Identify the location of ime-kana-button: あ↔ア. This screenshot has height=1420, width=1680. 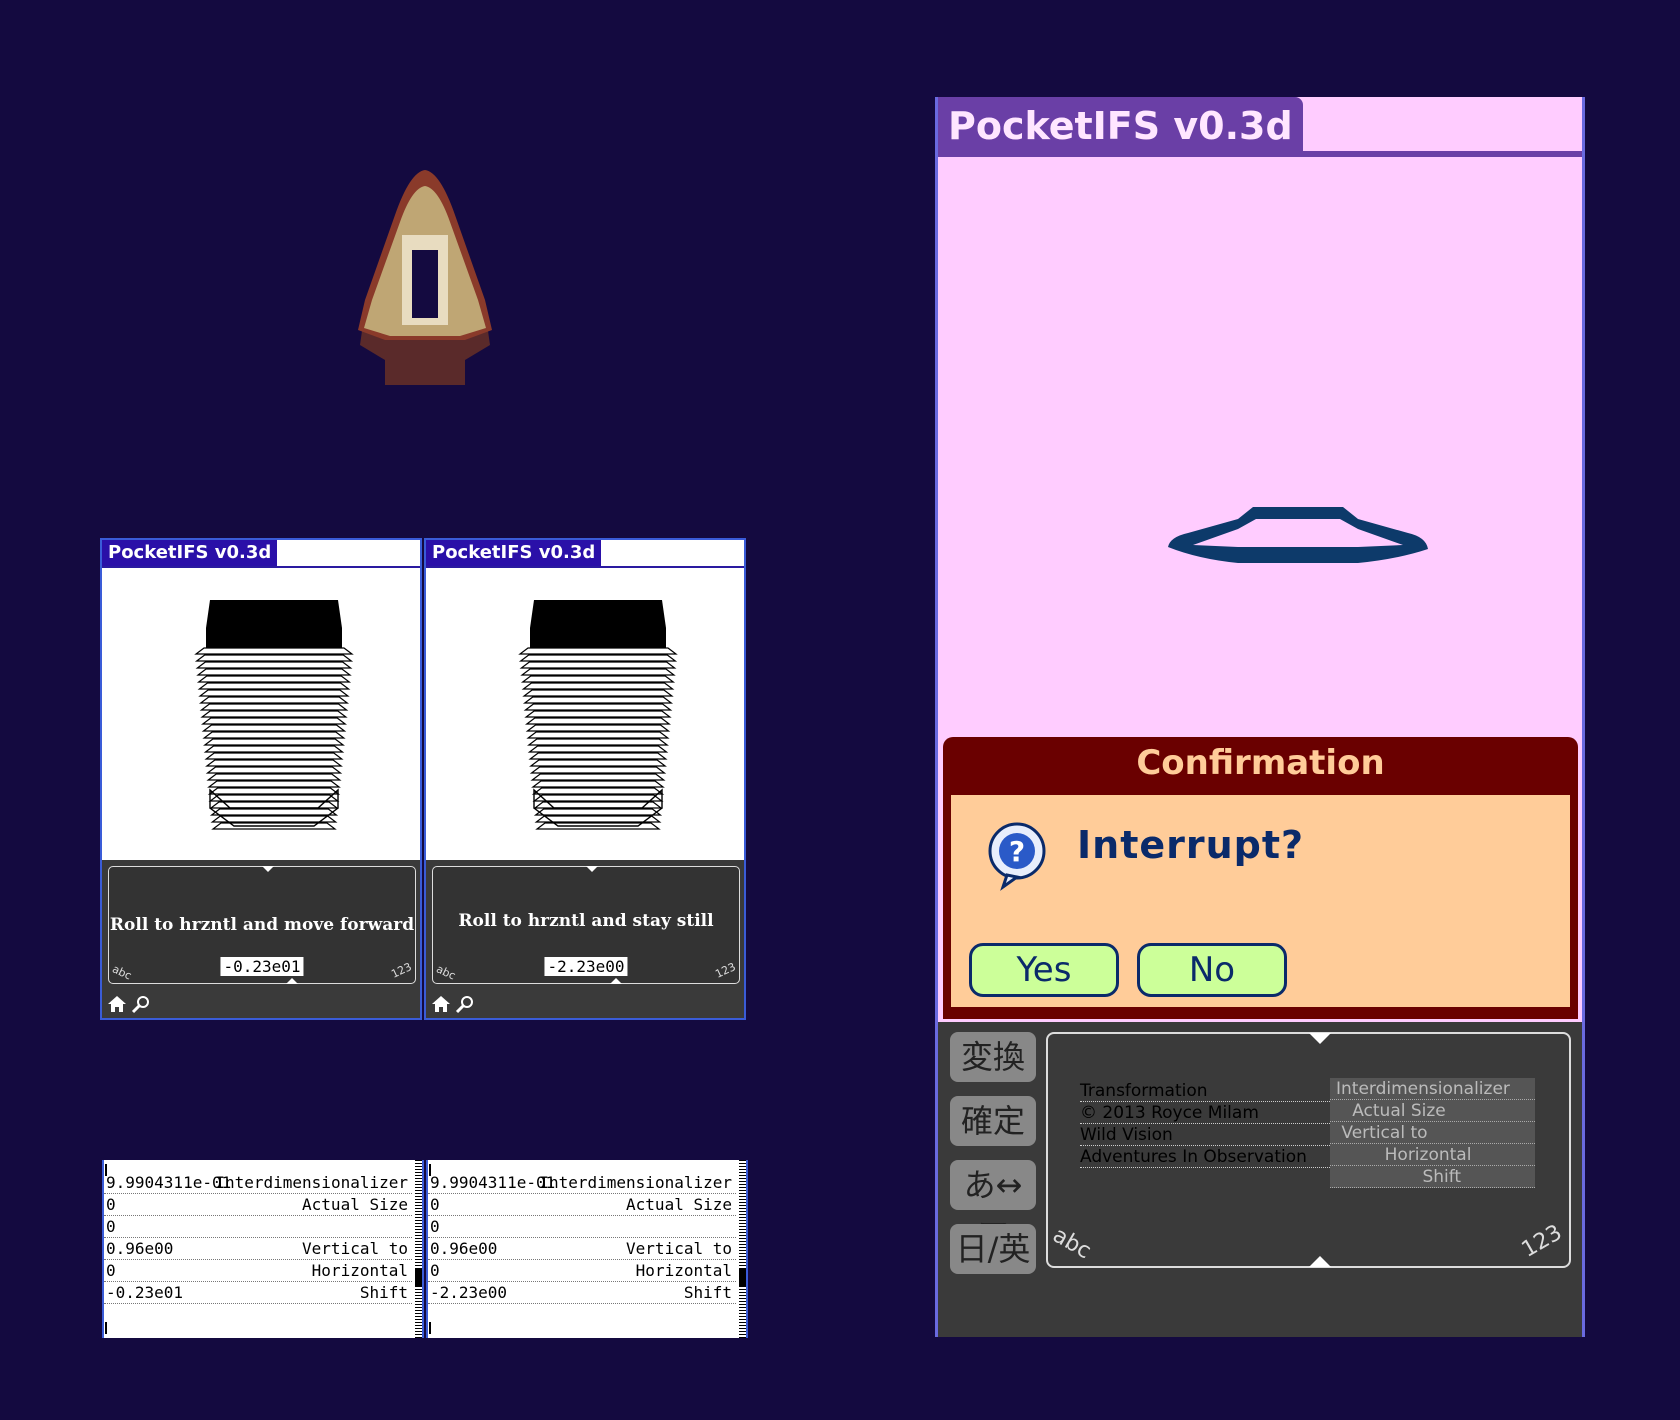
(993, 1207).